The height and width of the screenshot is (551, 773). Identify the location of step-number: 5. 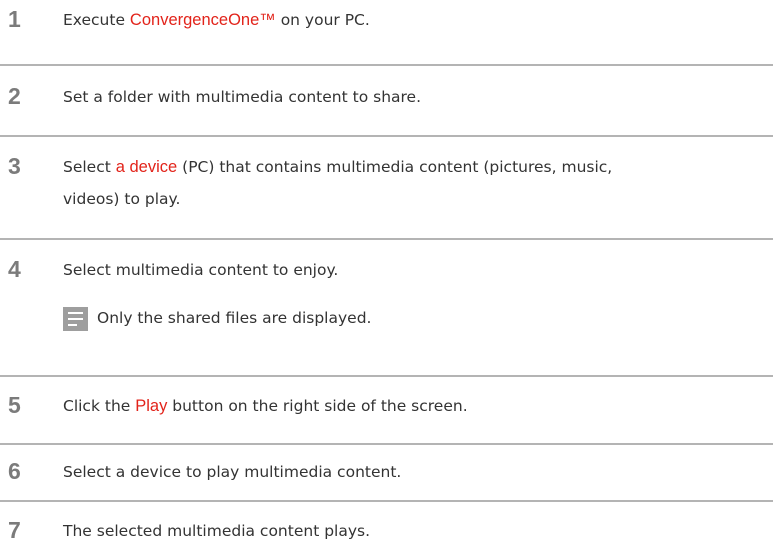
(14, 405).